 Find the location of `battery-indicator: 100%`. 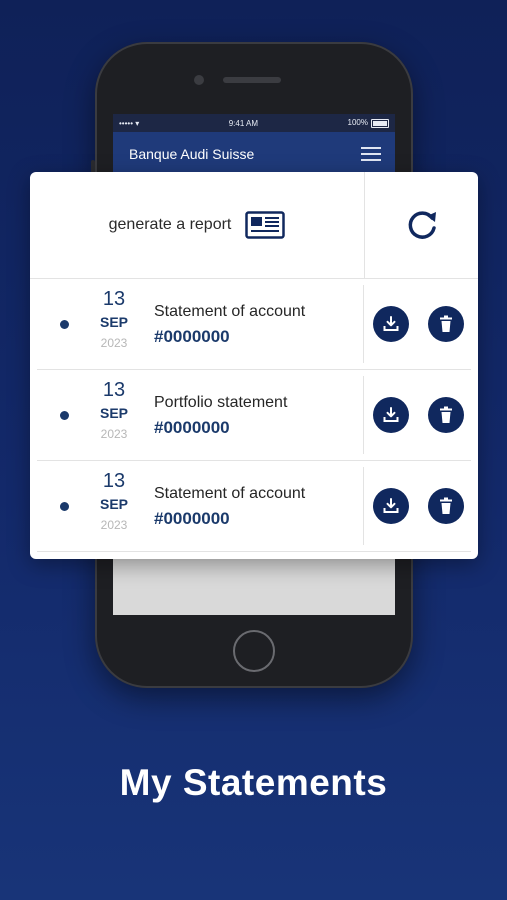

battery-indicator: 100% is located at coordinates (368, 123).